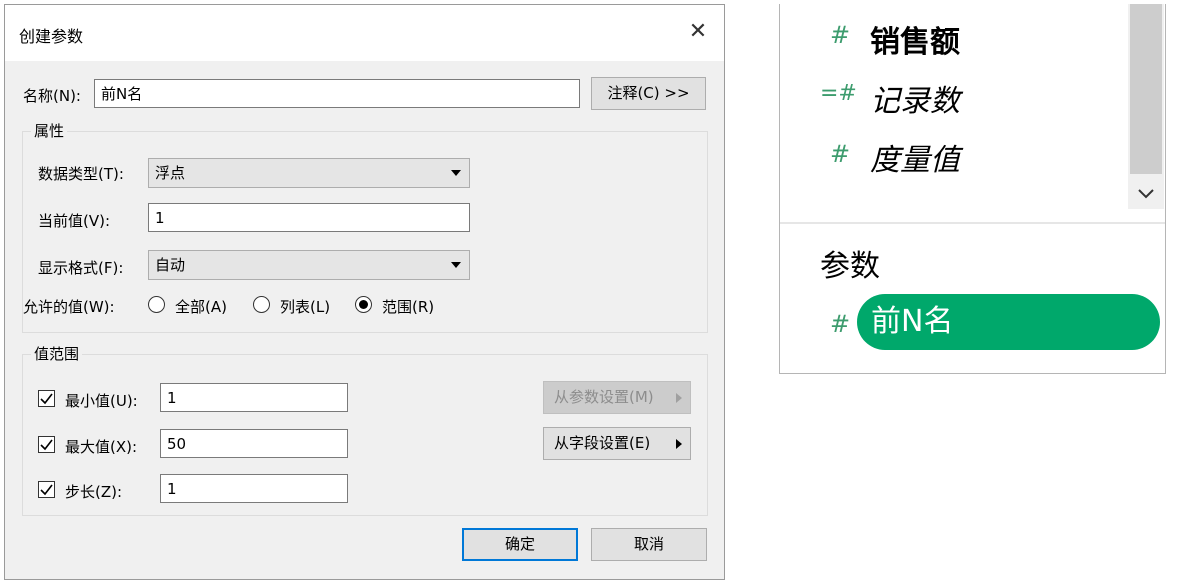 Image resolution: width=1182 pixels, height=587 pixels. I want to click on section-divider, so click(972, 223).